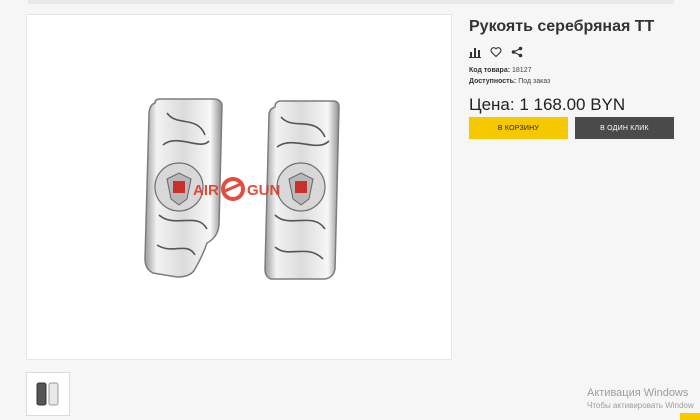 This screenshot has height=420, width=700. I want to click on logo-text-right: GUN, so click(263, 190).